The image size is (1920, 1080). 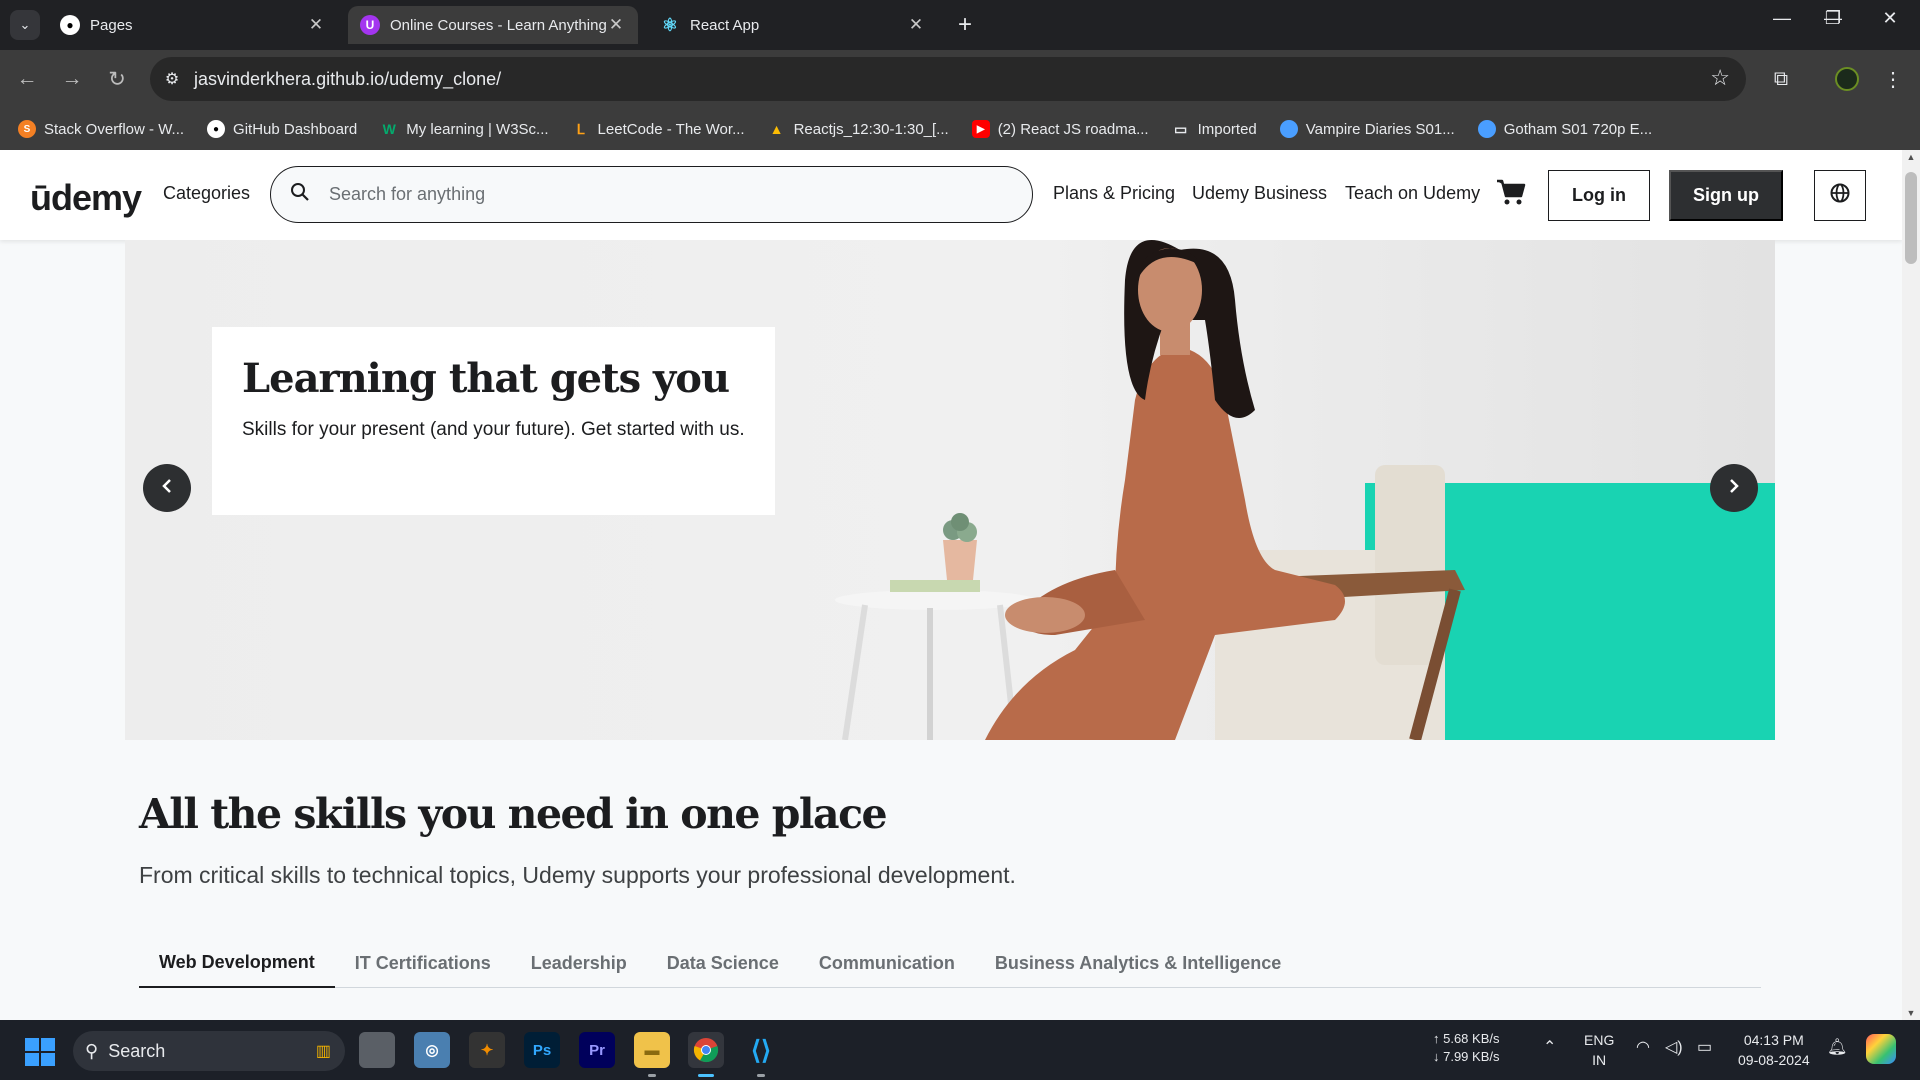 What do you see at coordinates (377, 1050) in the screenshot?
I see `task-view-icon` at bounding box center [377, 1050].